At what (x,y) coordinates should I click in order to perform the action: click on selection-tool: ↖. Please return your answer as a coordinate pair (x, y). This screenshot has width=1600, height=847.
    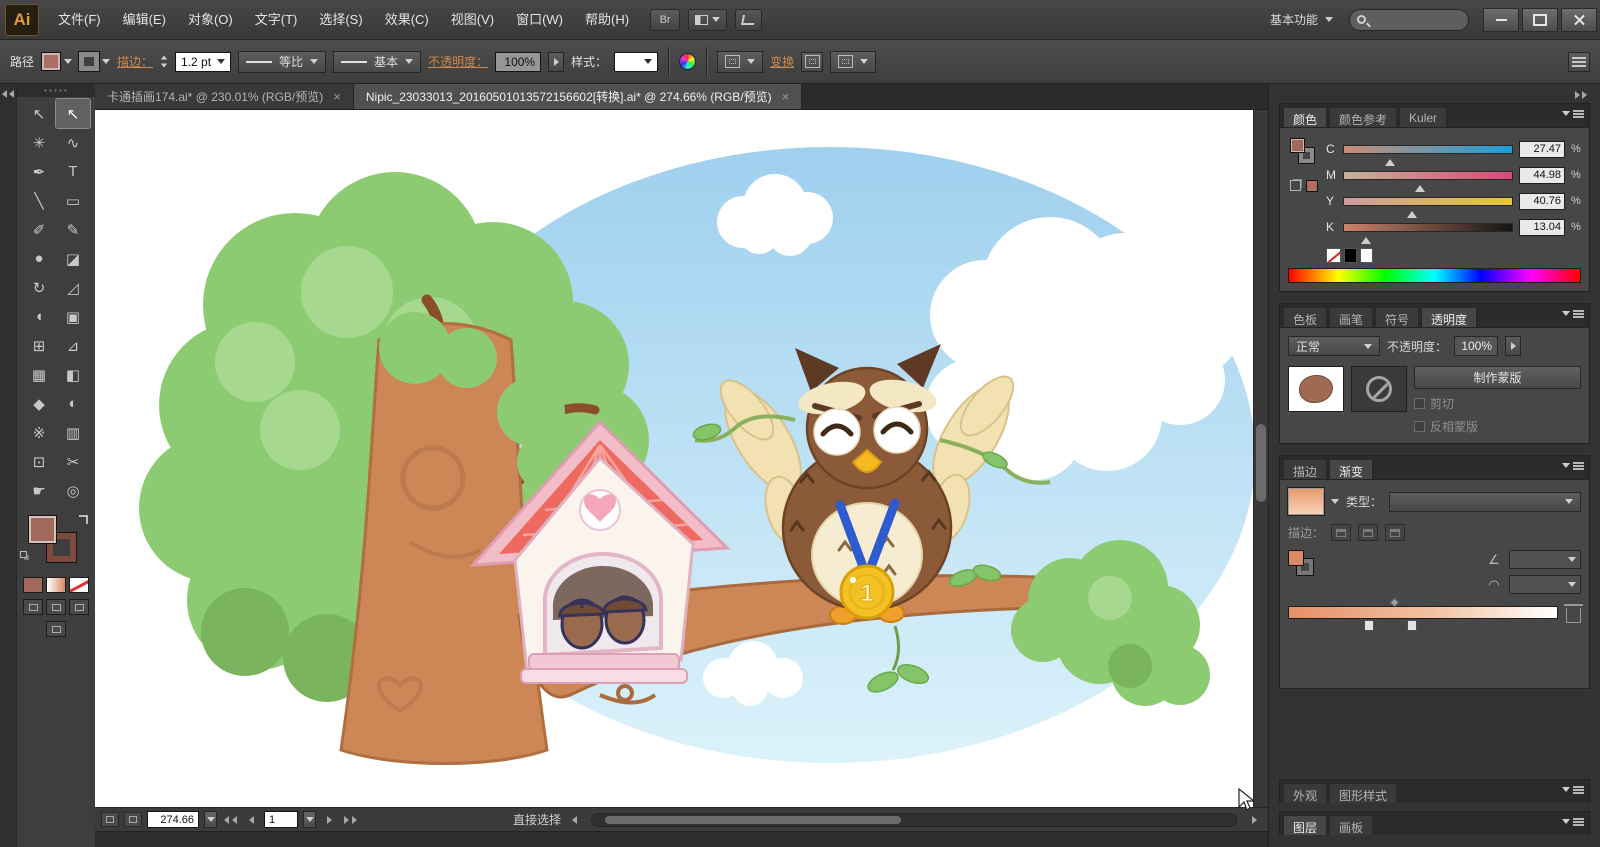
    Looking at the image, I should click on (39, 113).